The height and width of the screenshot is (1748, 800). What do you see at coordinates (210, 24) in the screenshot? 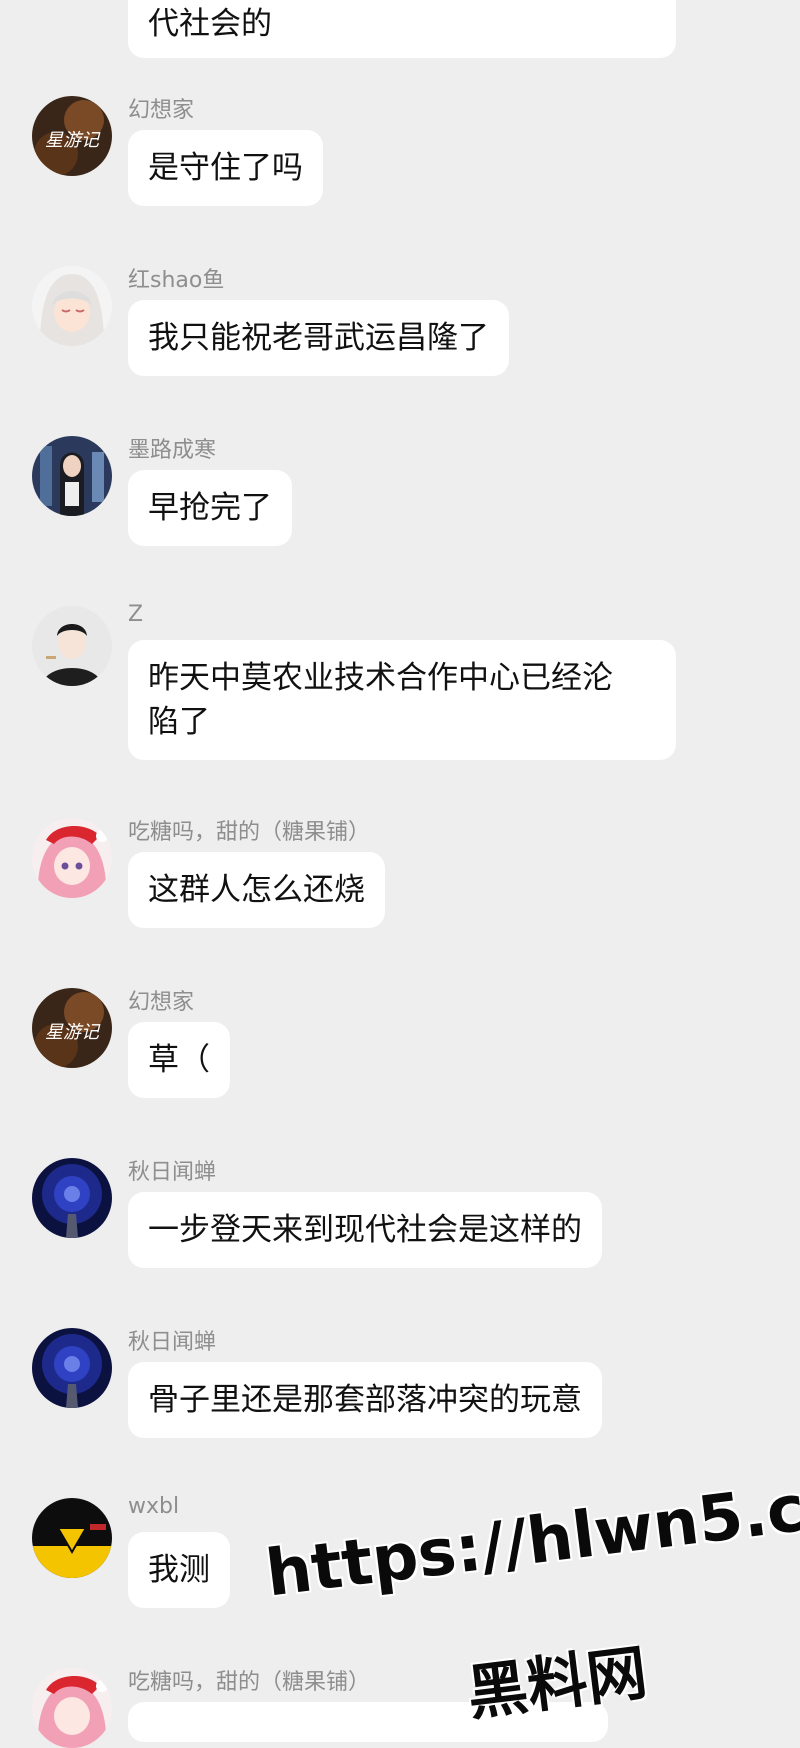
I see `message-text: 代社会的` at bounding box center [210, 24].